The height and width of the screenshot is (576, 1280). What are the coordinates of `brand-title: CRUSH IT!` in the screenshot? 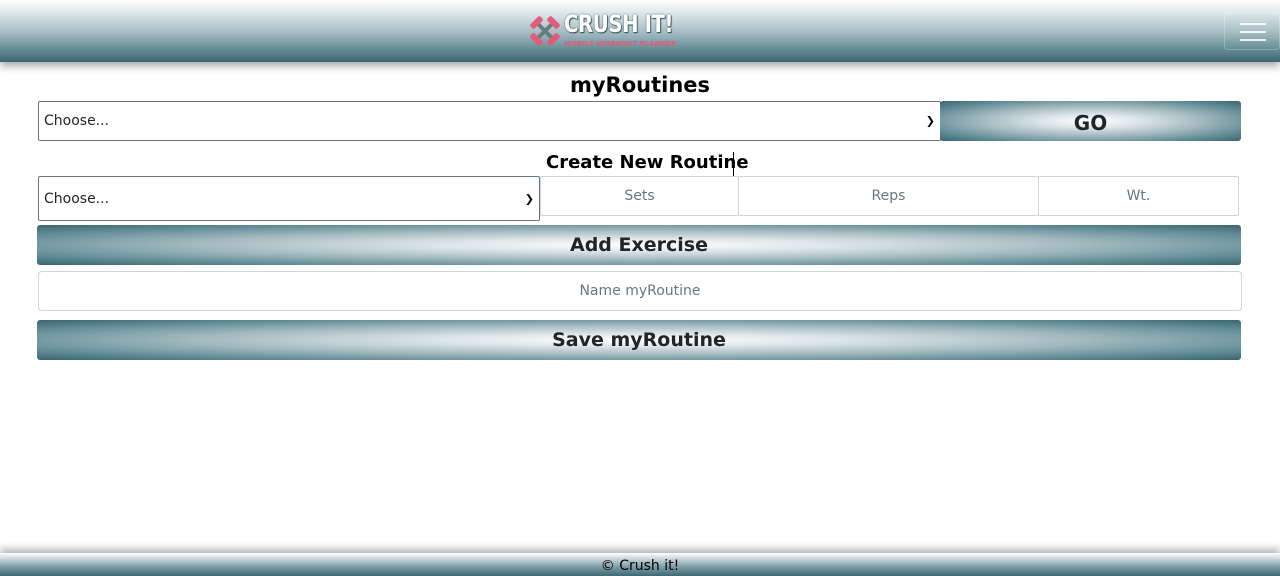 It's located at (619, 24).